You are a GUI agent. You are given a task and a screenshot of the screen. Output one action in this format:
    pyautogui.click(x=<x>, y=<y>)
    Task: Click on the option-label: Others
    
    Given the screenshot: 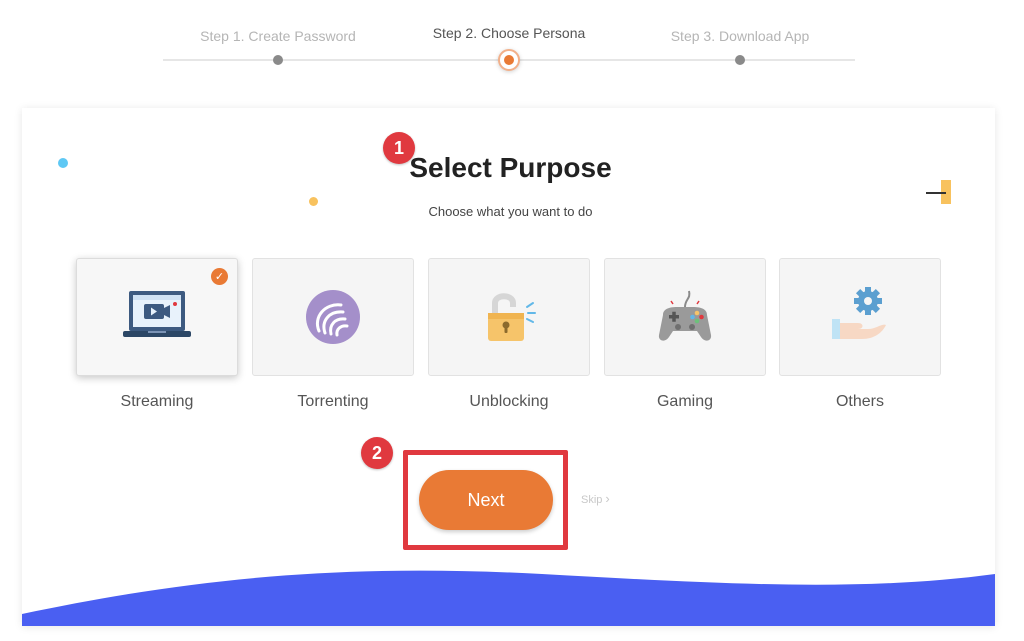 What is the action you would take?
    pyautogui.click(x=859, y=401)
    